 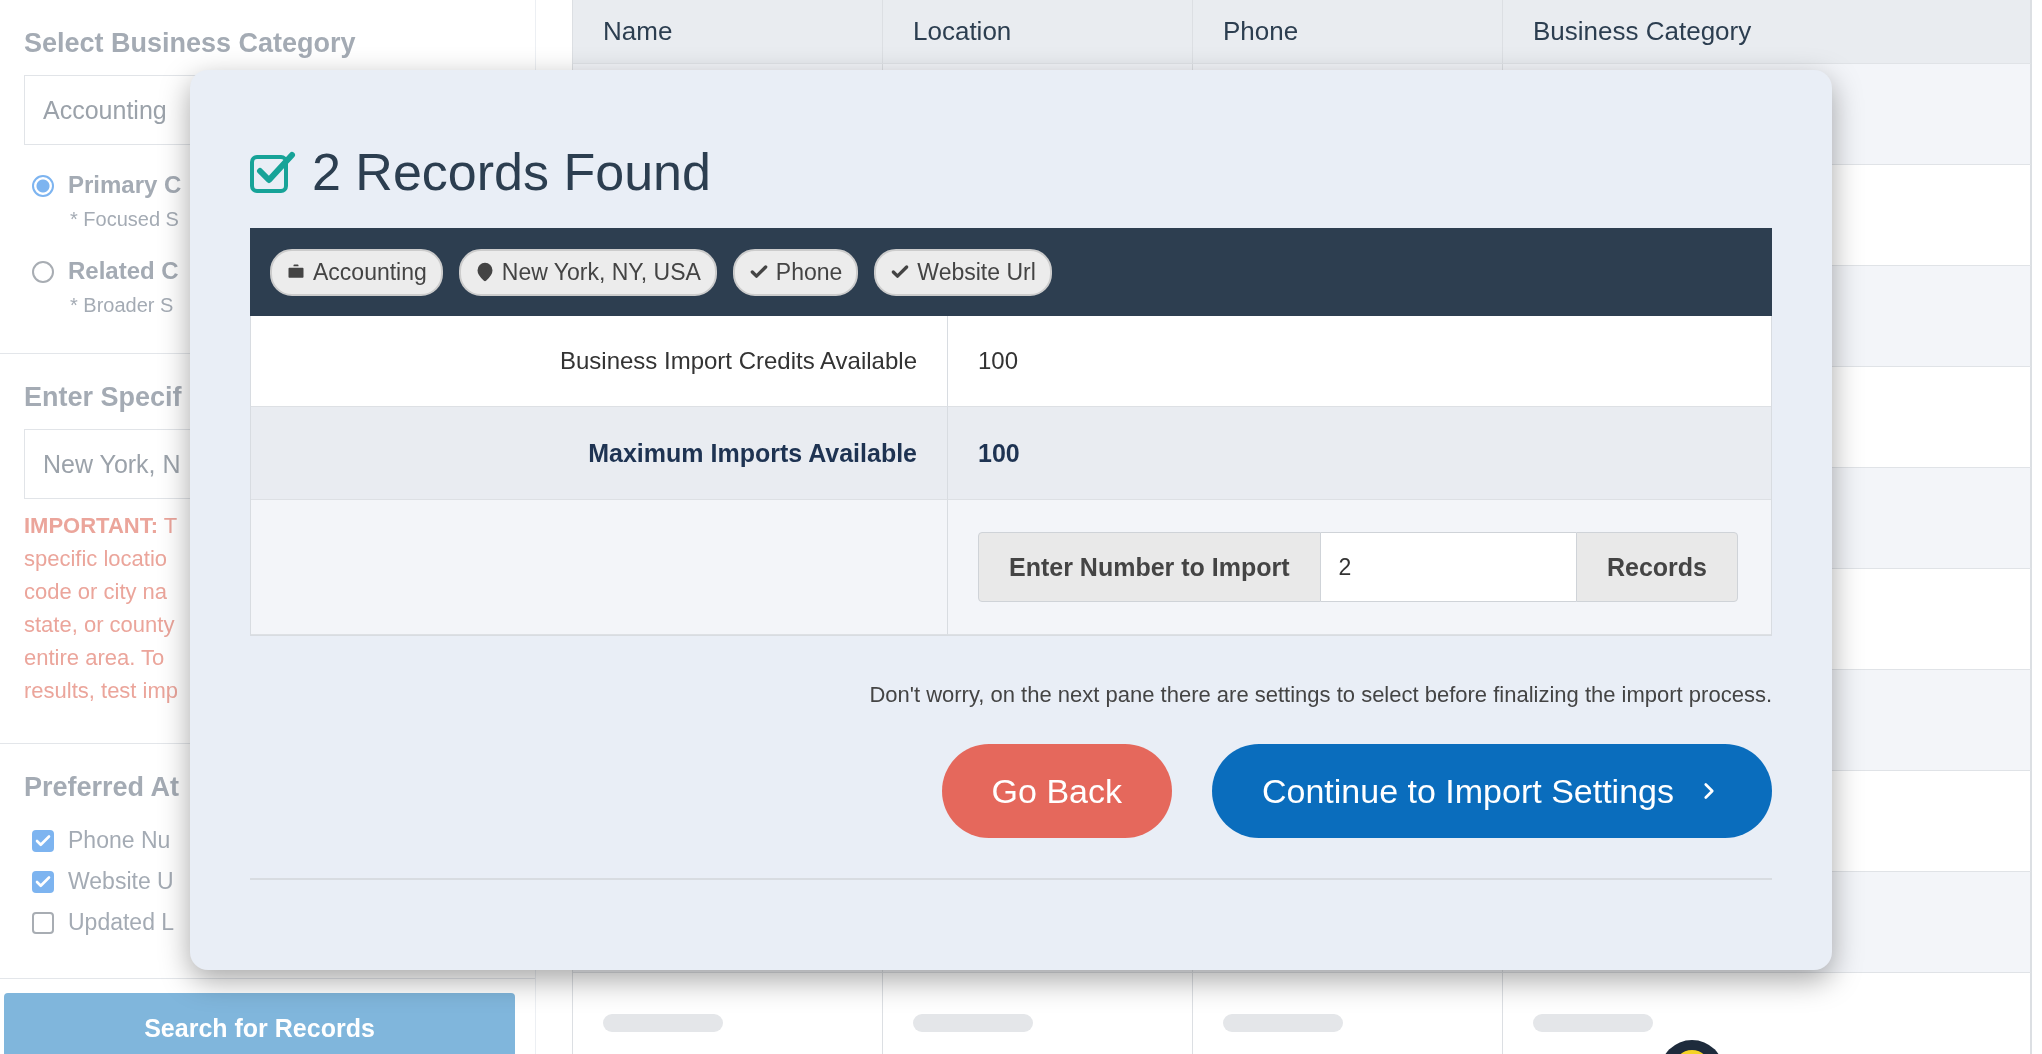 I want to click on checked-box-icon, so click(x=273, y=172).